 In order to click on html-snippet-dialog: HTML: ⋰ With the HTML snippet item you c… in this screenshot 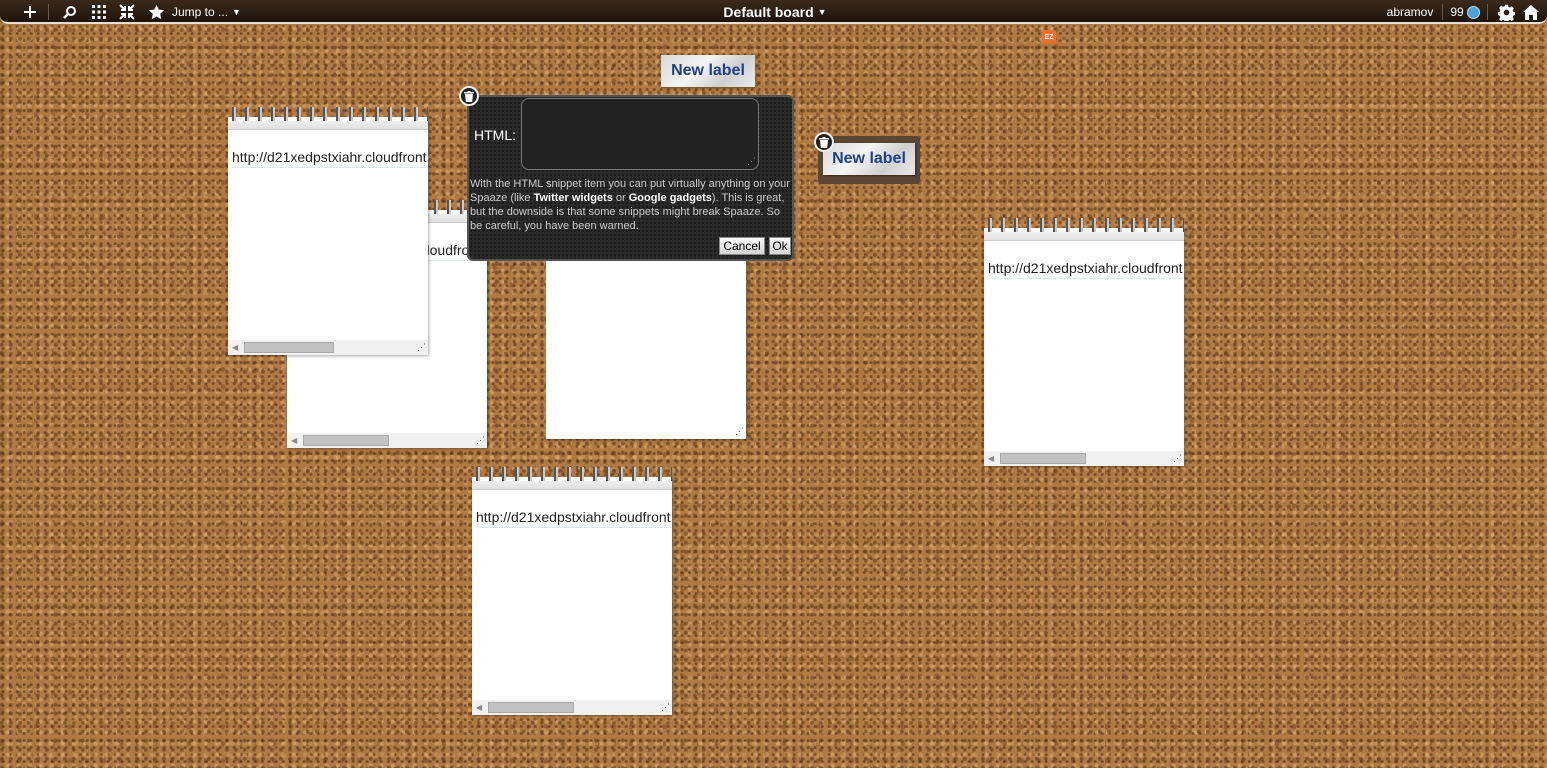, I will do `click(630, 178)`.